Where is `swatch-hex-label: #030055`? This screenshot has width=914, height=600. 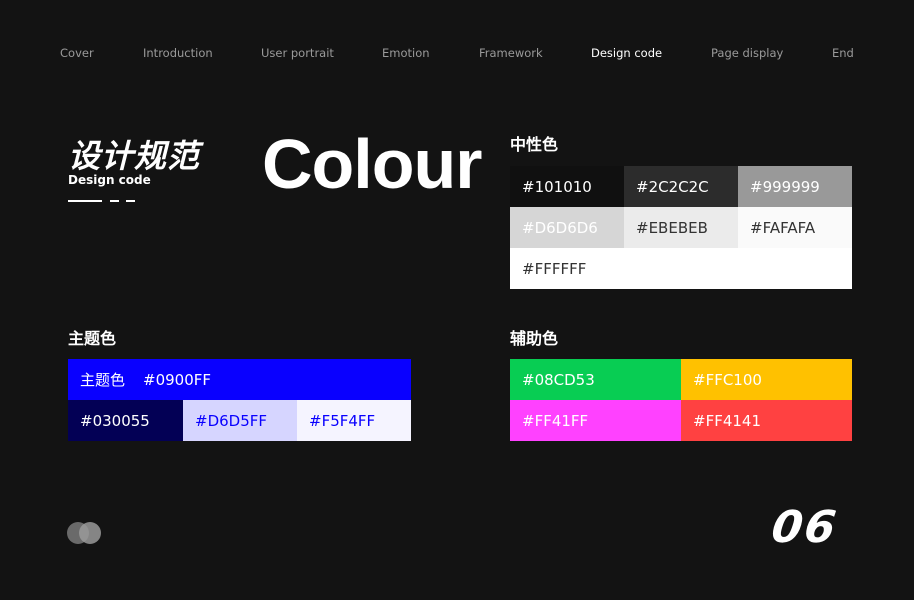
swatch-hex-label: #030055 is located at coordinates (115, 420).